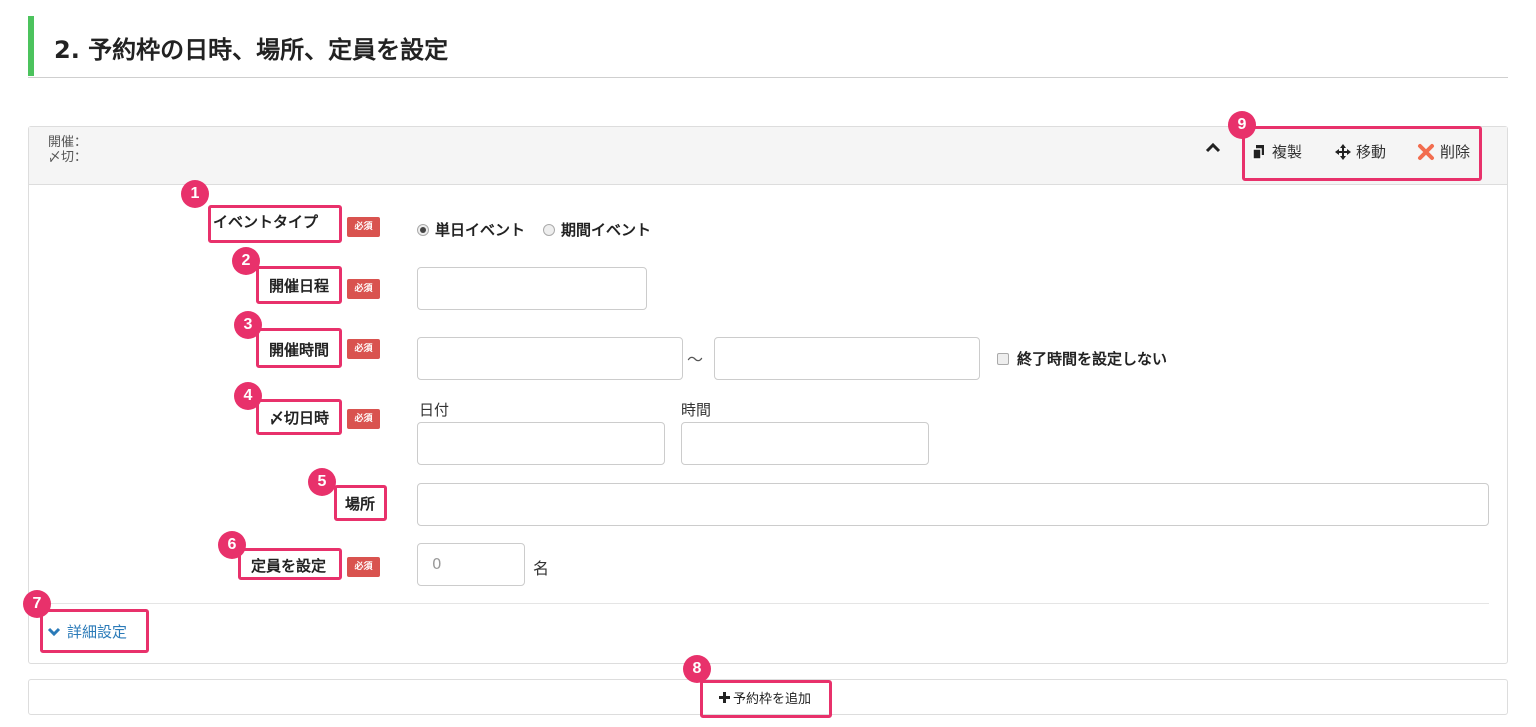  What do you see at coordinates (550, 358) in the screenshot?
I see `start-time-input` at bounding box center [550, 358].